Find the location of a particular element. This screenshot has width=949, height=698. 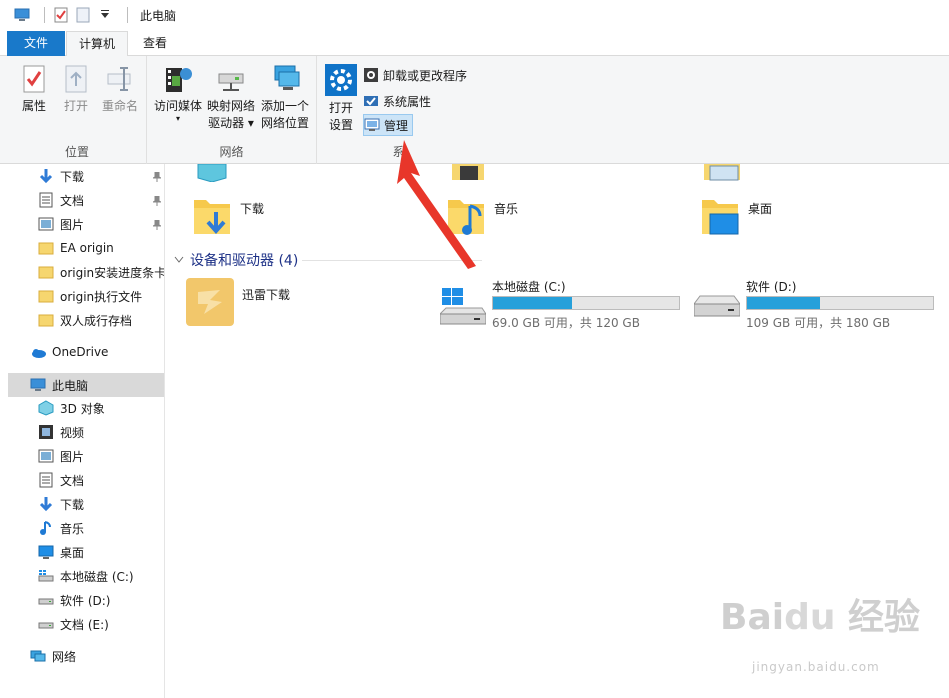

folder-tile-desktop: 桌面 is located at coordinates (736, 218).